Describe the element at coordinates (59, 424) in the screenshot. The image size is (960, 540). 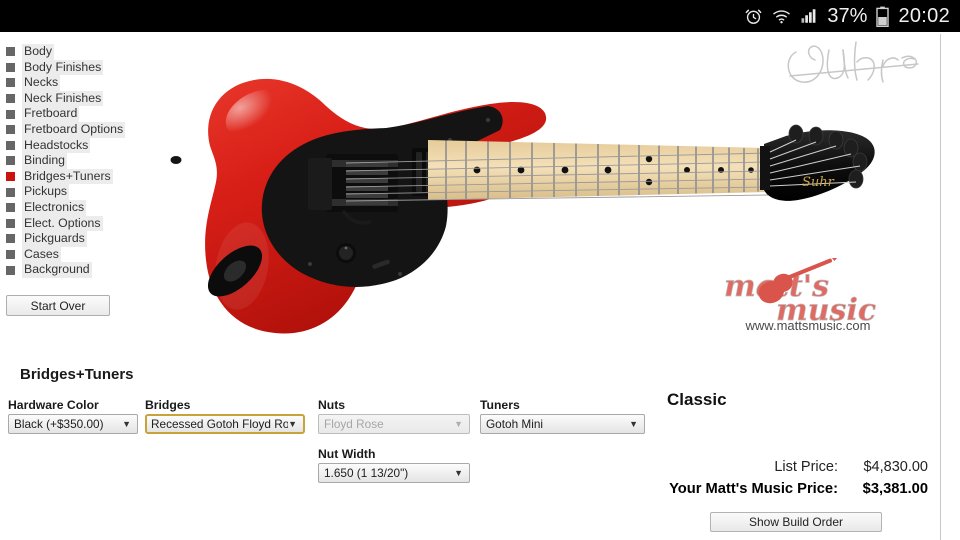
I see `select-value: Black (+$350.00)` at that location.